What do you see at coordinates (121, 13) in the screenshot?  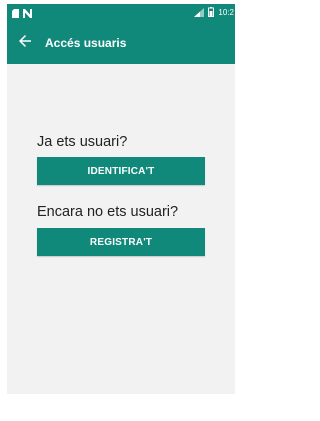 I see `status-bar: 10:2` at bounding box center [121, 13].